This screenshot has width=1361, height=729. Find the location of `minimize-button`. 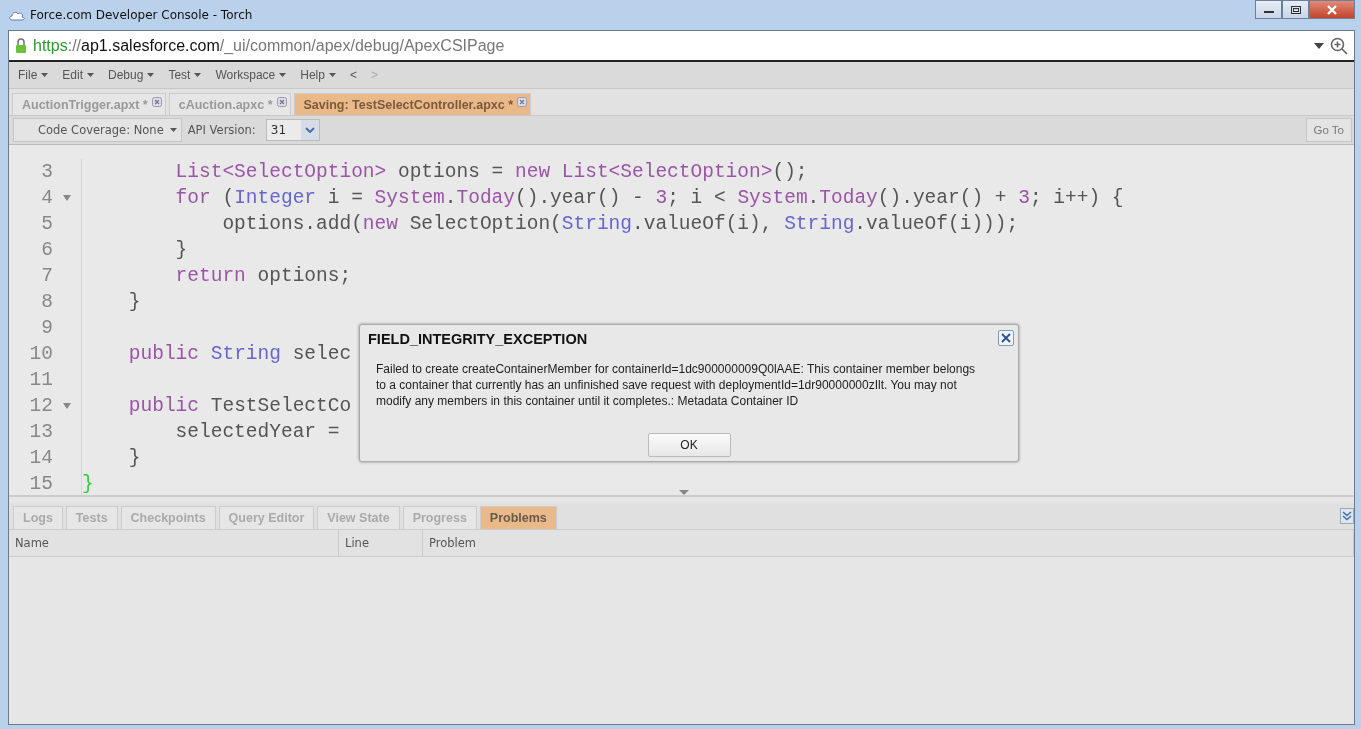

minimize-button is located at coordinates (1268, 9).